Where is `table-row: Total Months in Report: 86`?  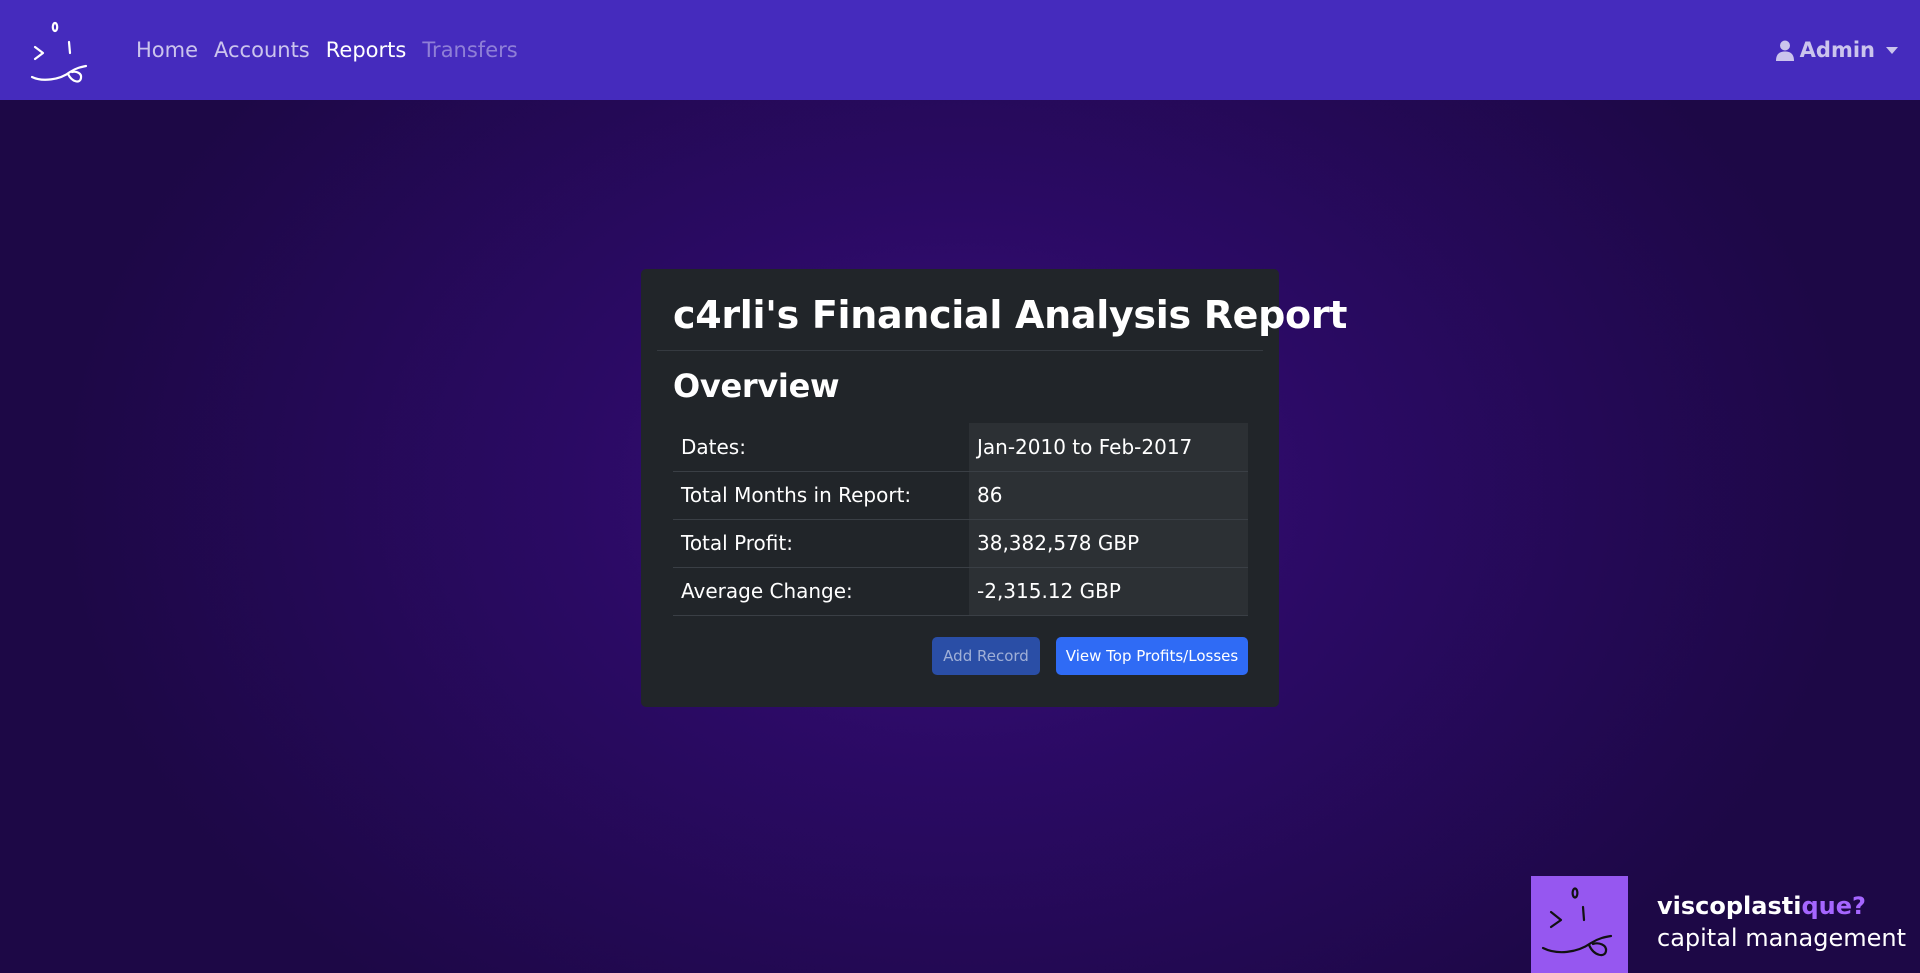
table-row: Total Months in Report: 86 is located at coordinates (960, 495).